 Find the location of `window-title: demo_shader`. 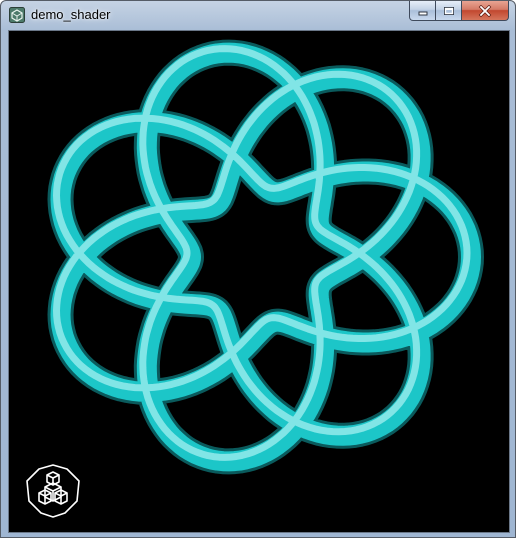

window-title: demo_shader is located at coordinates (71, 14).